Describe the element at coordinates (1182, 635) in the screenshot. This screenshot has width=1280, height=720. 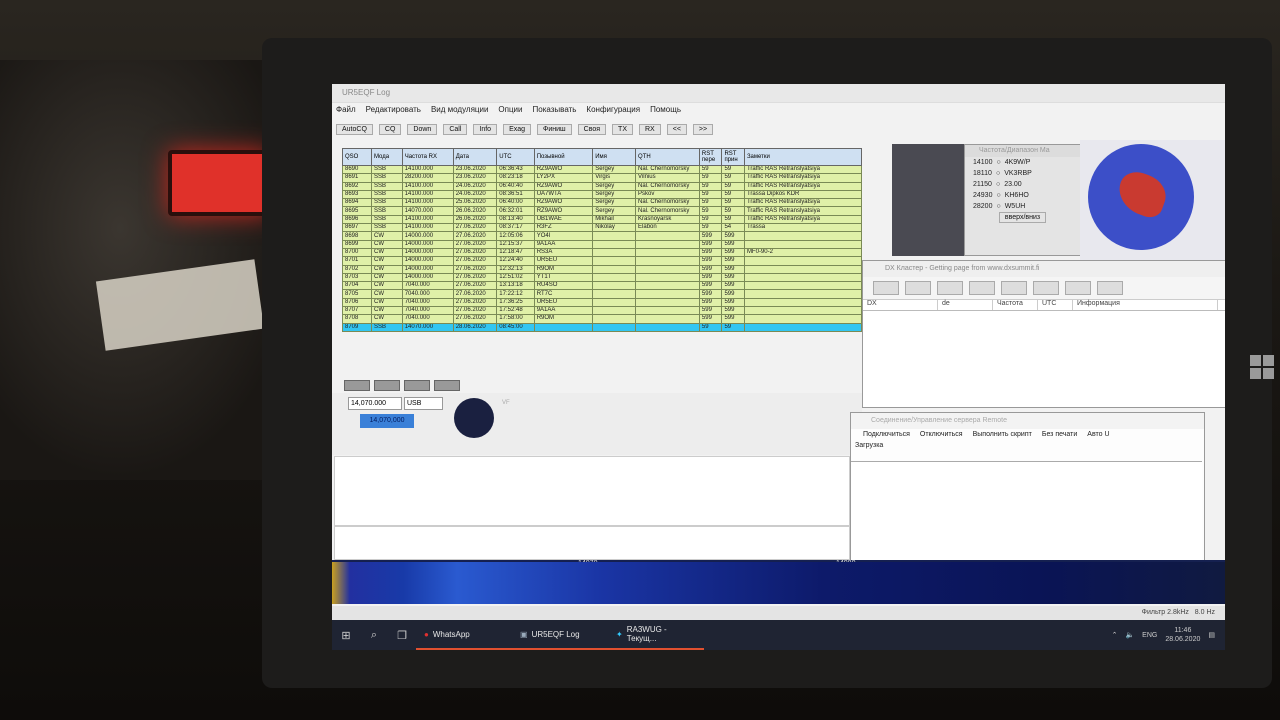
I see `clock: 11:46 28.06.2020` at that location.